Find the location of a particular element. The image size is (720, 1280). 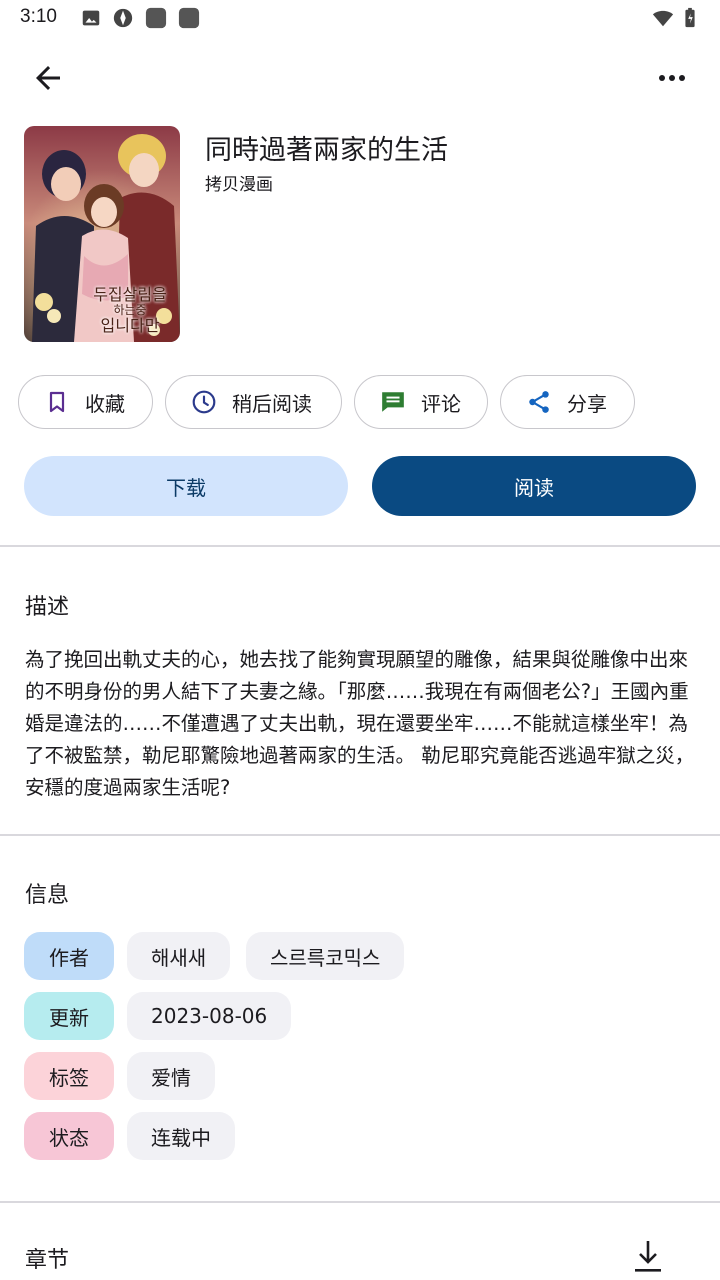

tag-value: 爱情 is located at coordinates (171, 1076).